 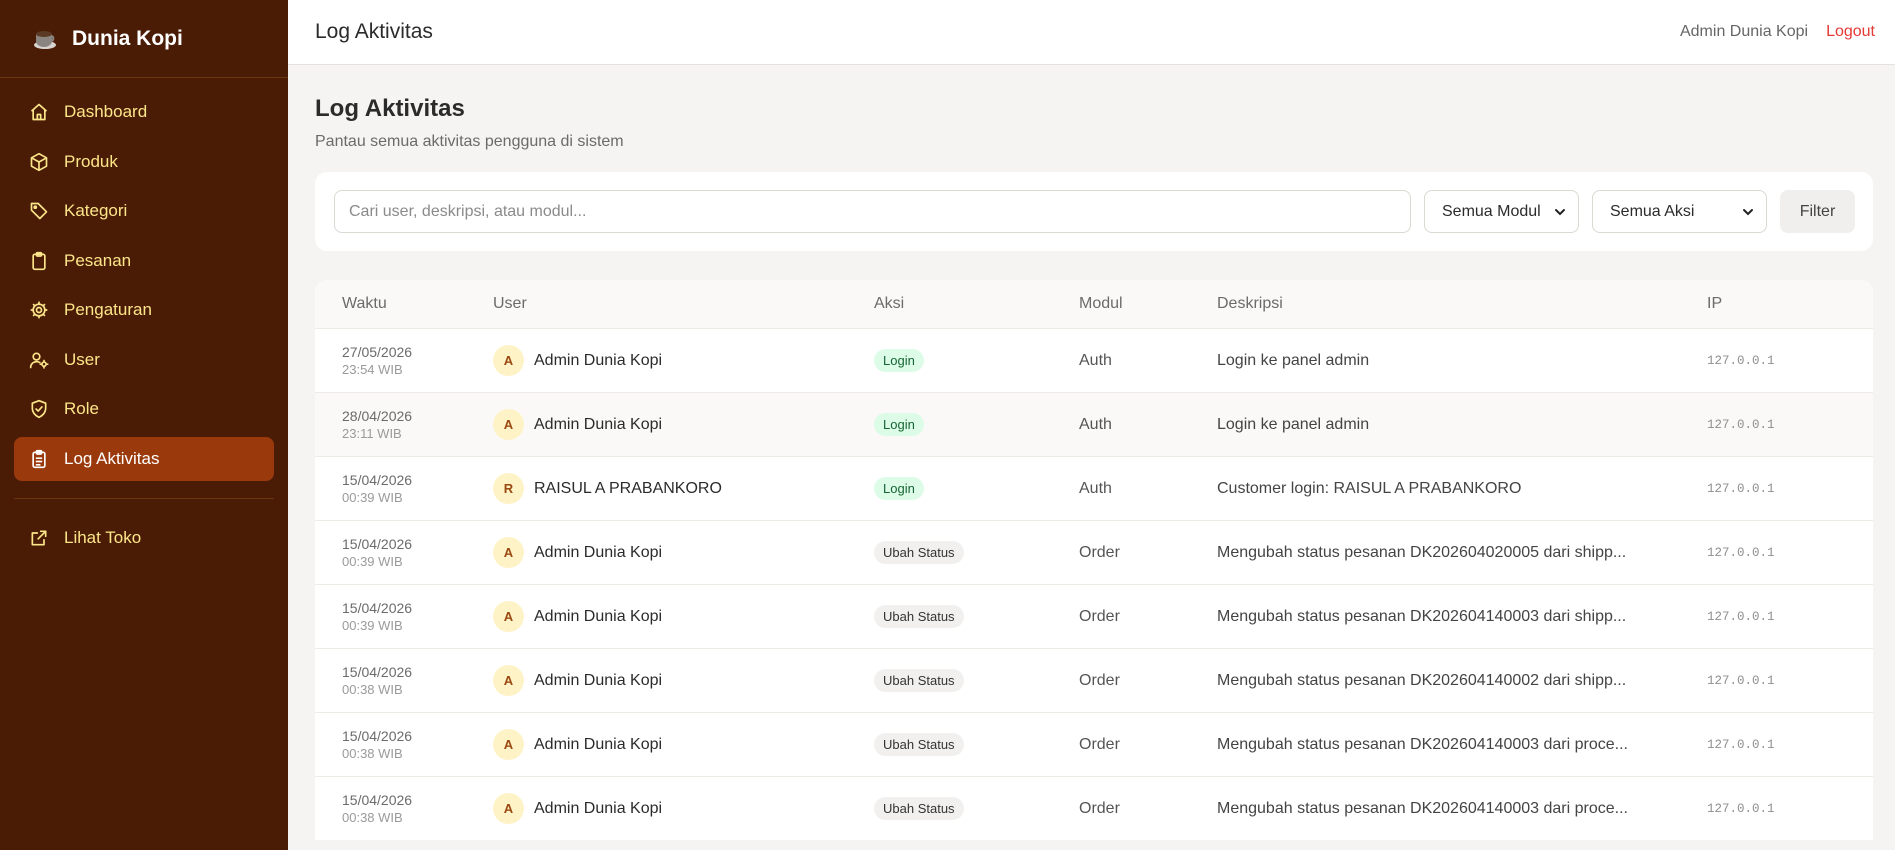 I want to click on sidebar-divider, so click(x=144, y=498).